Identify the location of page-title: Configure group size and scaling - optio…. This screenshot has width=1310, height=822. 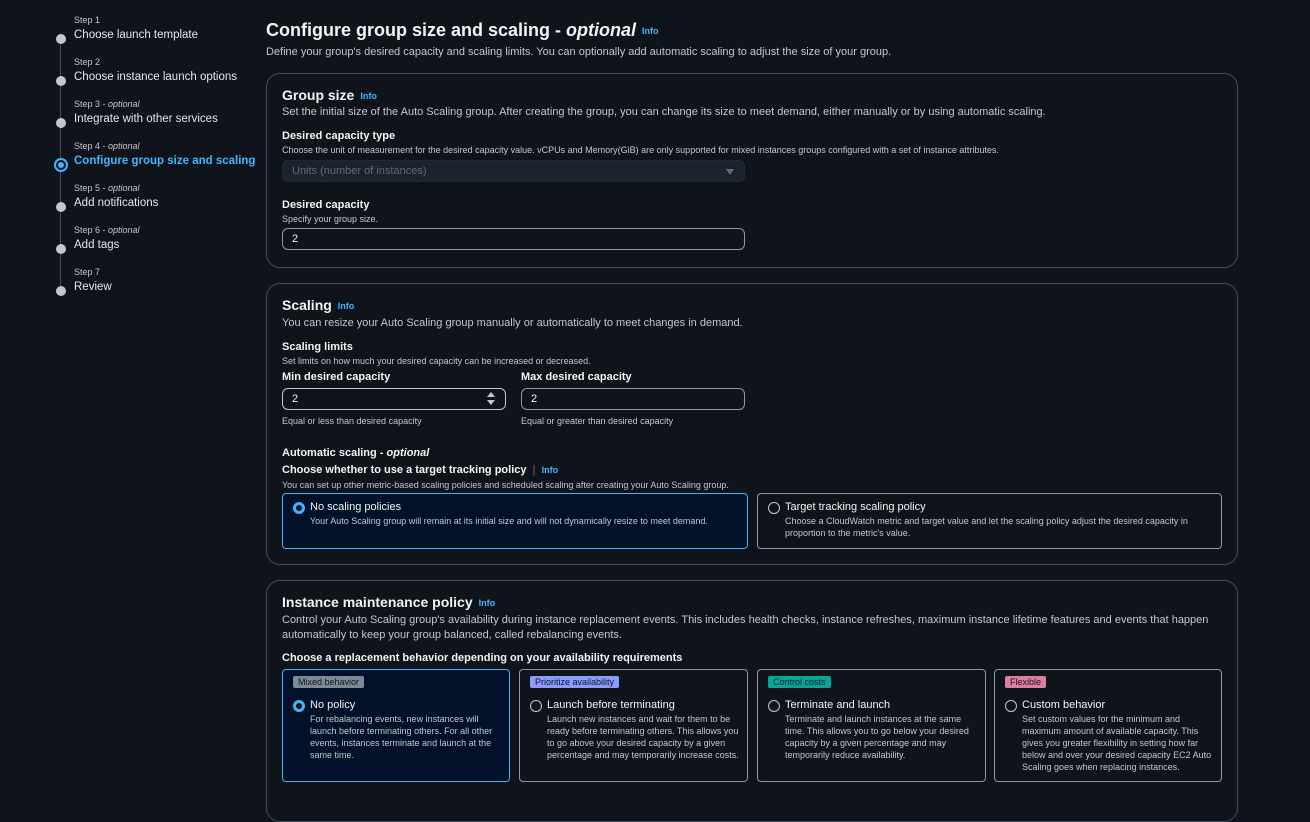
(462, 30).